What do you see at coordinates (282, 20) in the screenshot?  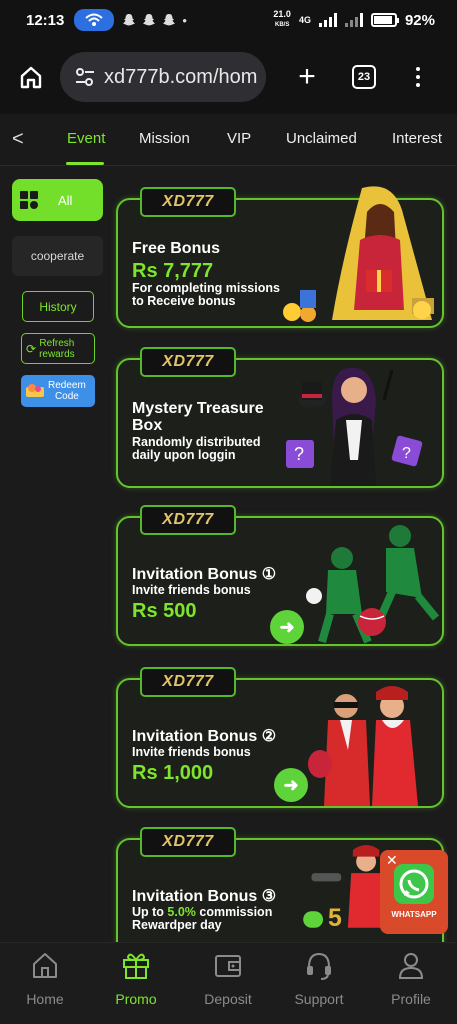 I see `net-speed: 21.0 KB/S` at bounding box center [282, 20].